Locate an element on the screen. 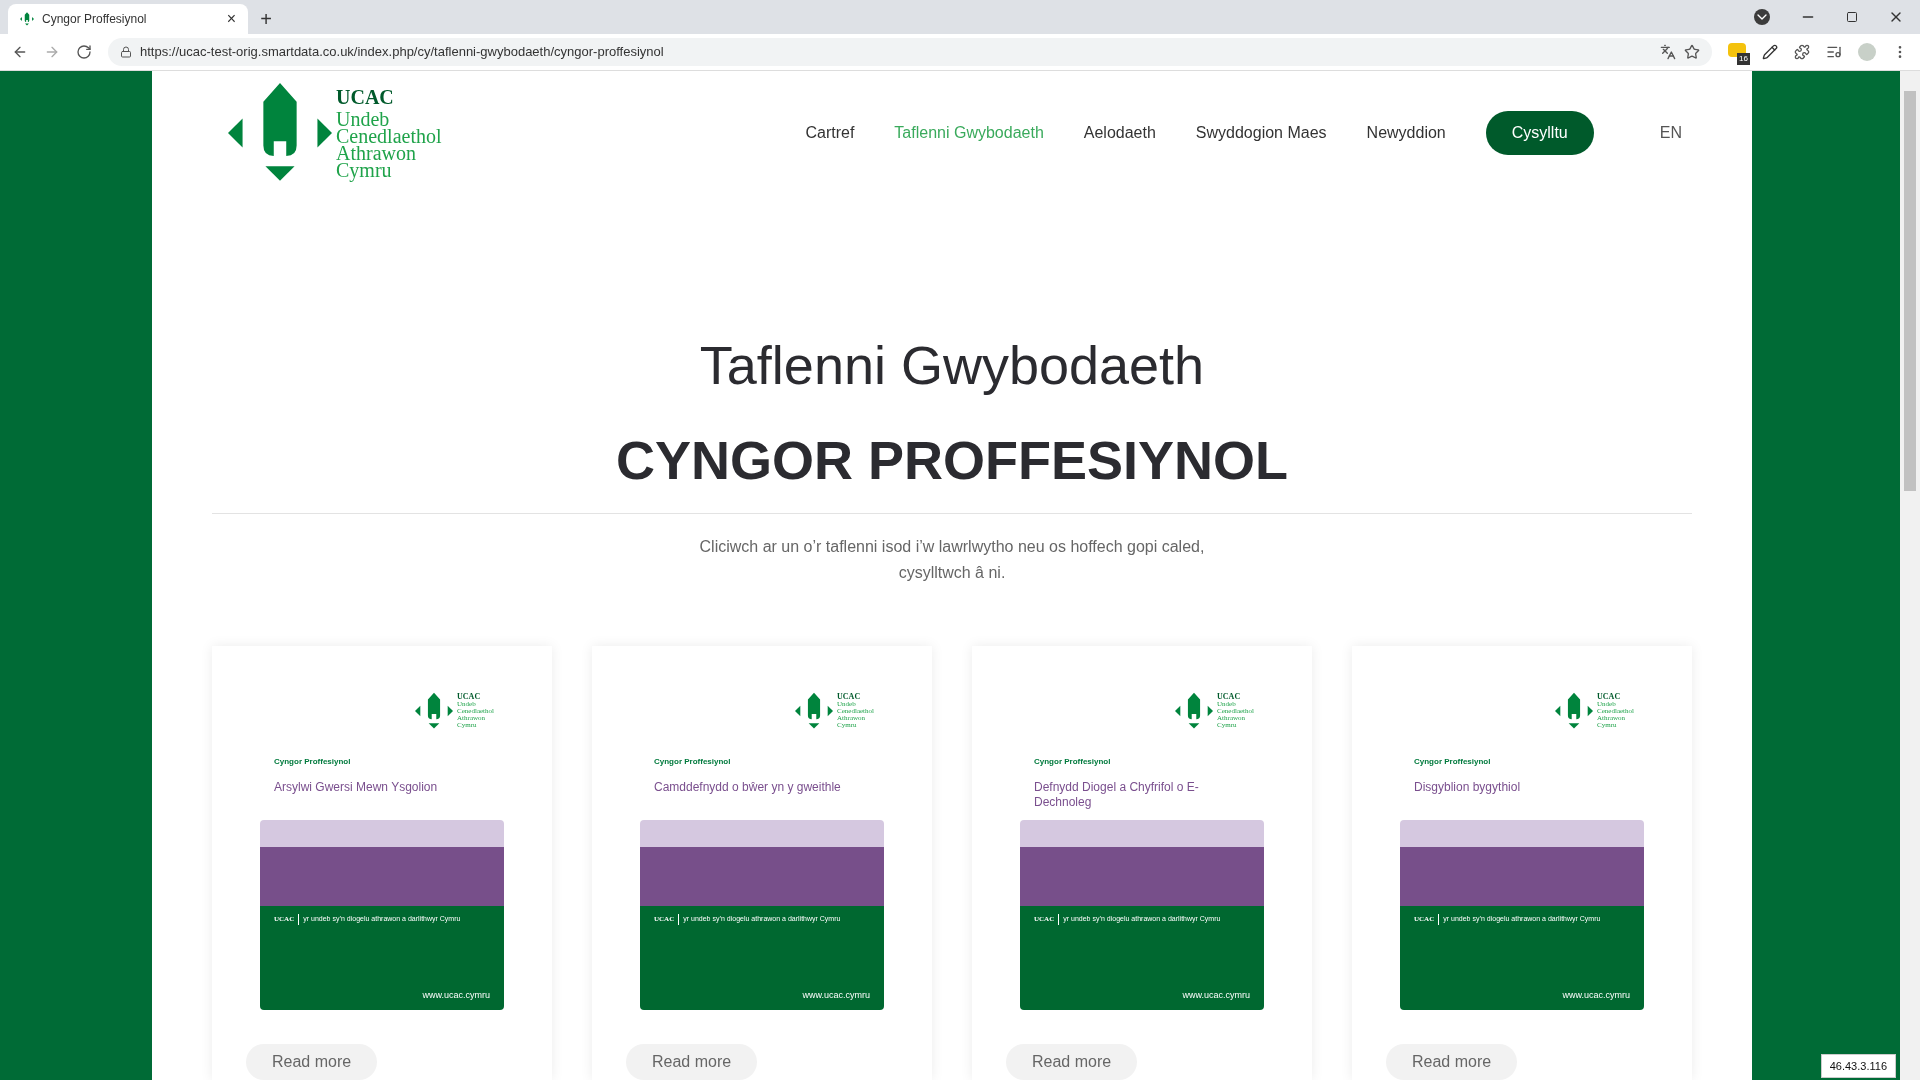 This screenshot has width=1920, height=1080. page-title: Taflenni Gwybodaeth is located at coordinates (952, 365).